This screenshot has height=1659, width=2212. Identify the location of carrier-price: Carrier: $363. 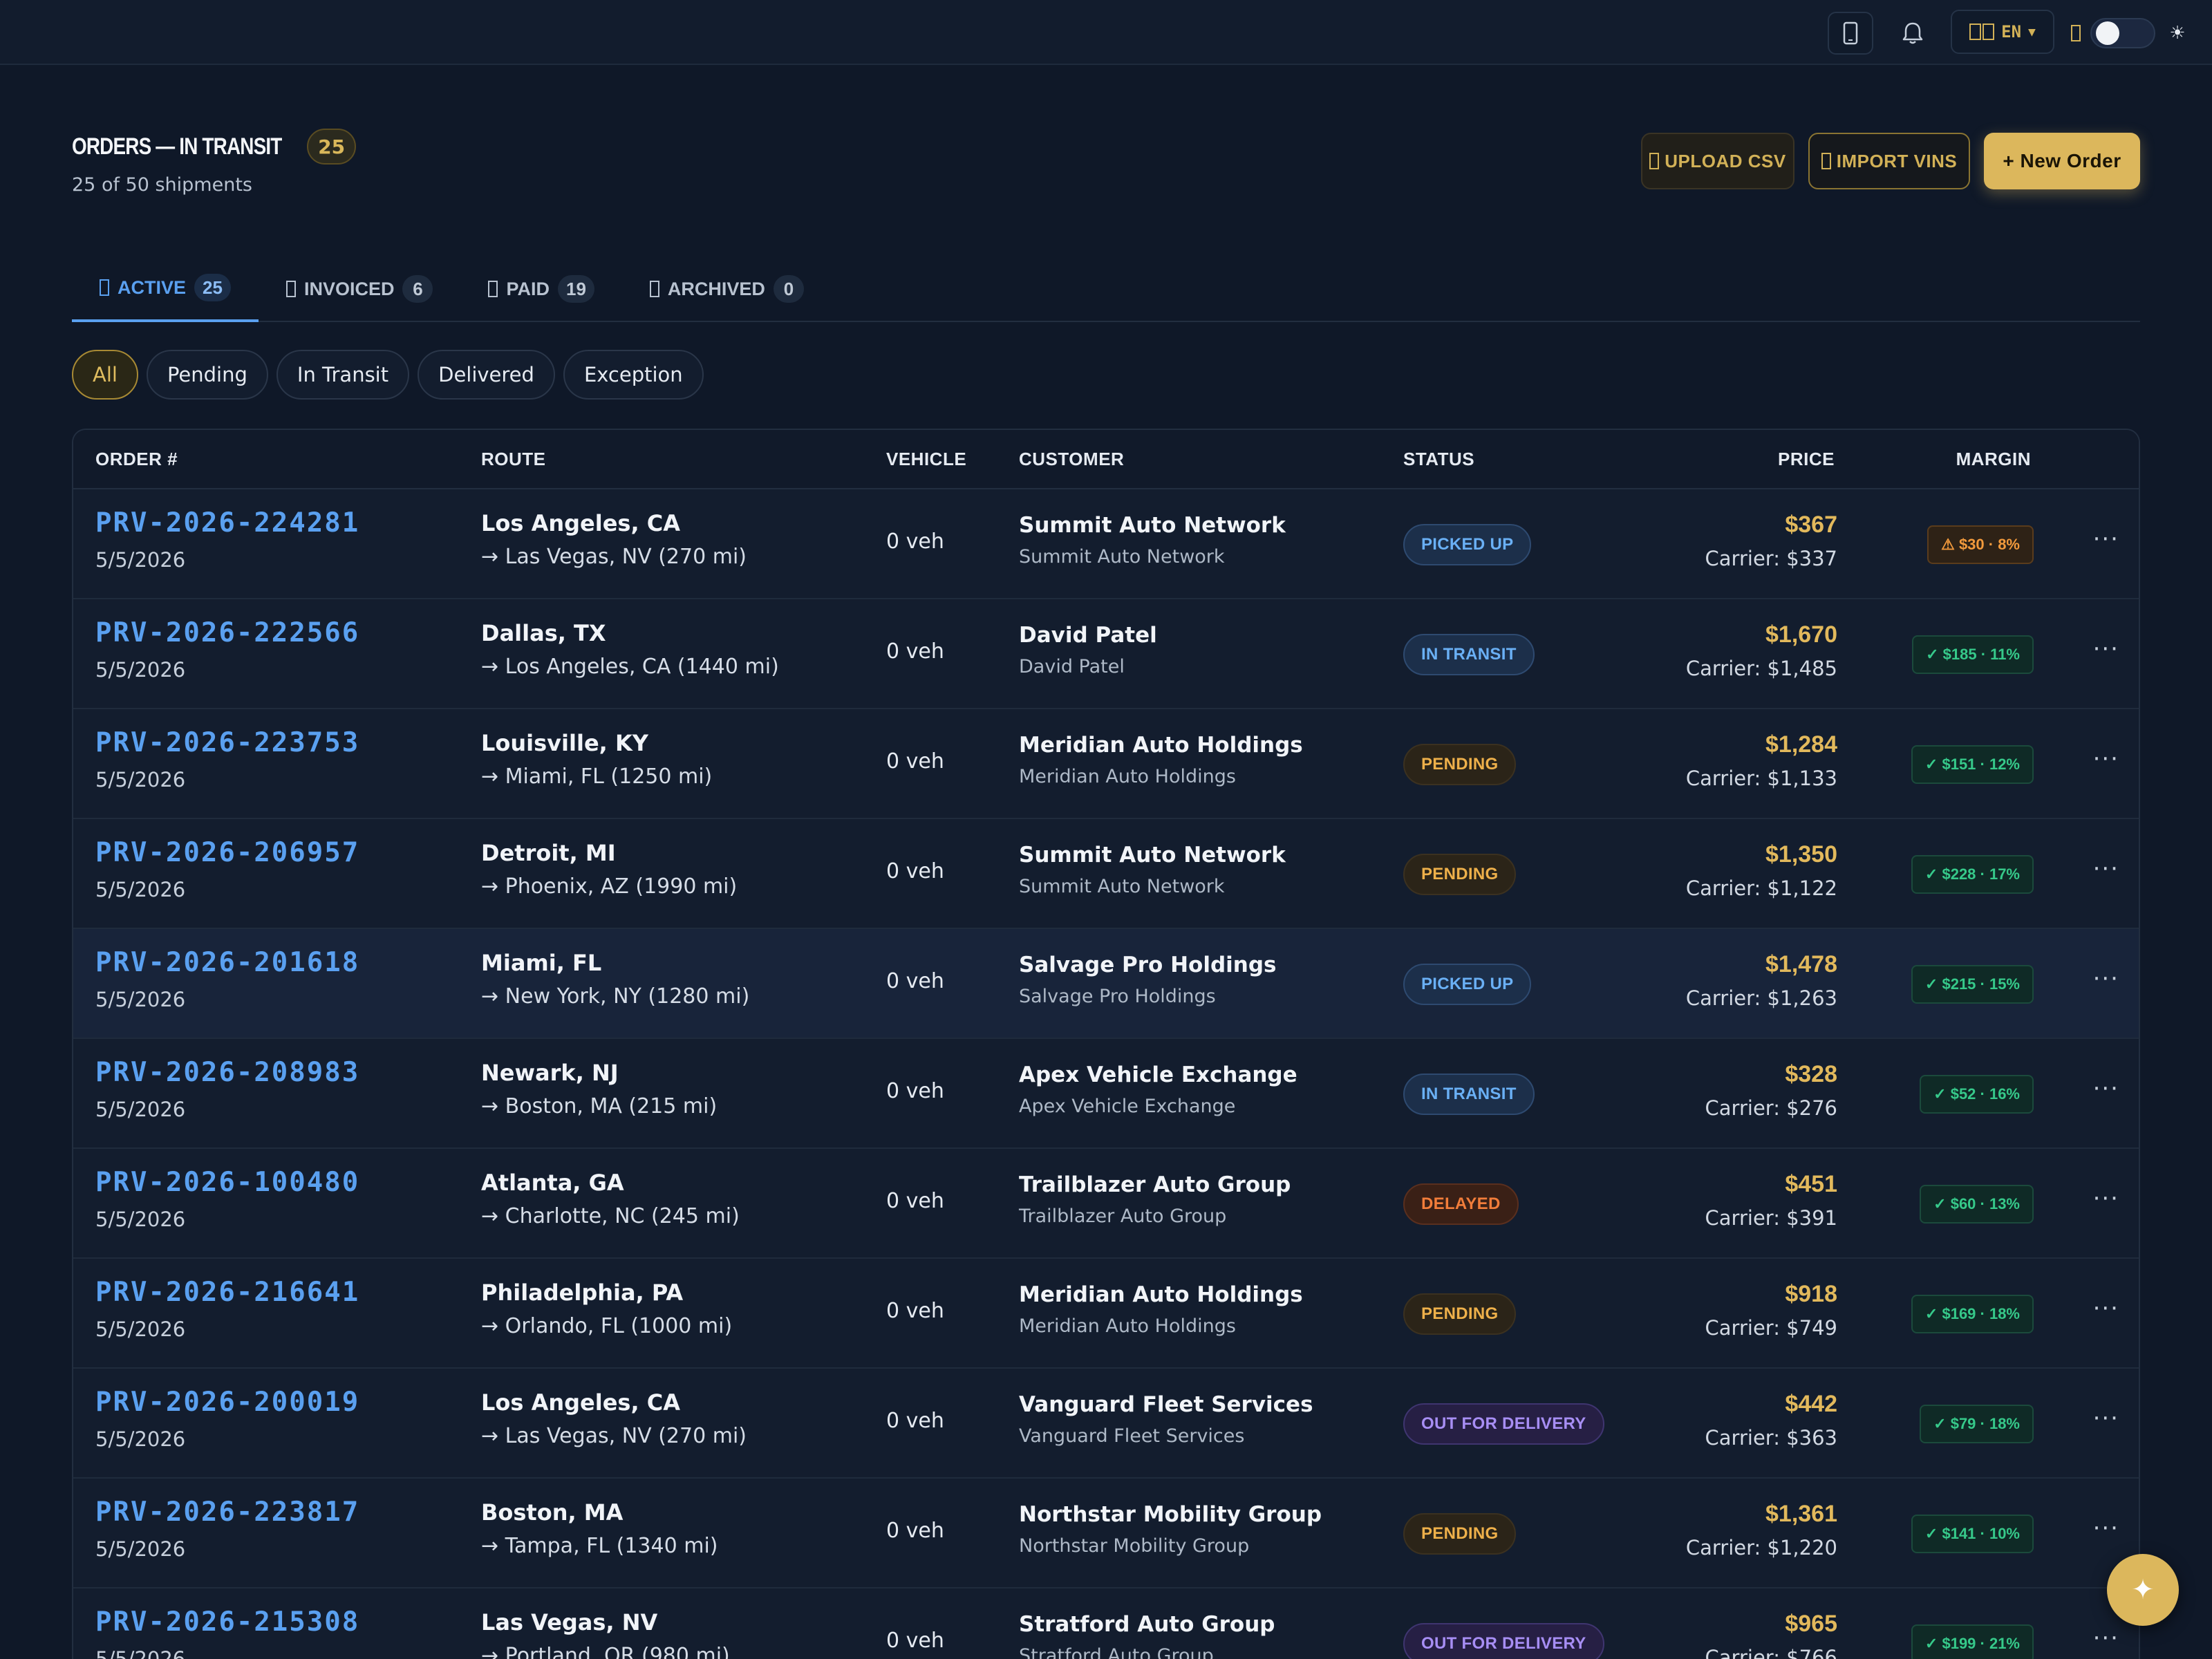
(1771, 1438).